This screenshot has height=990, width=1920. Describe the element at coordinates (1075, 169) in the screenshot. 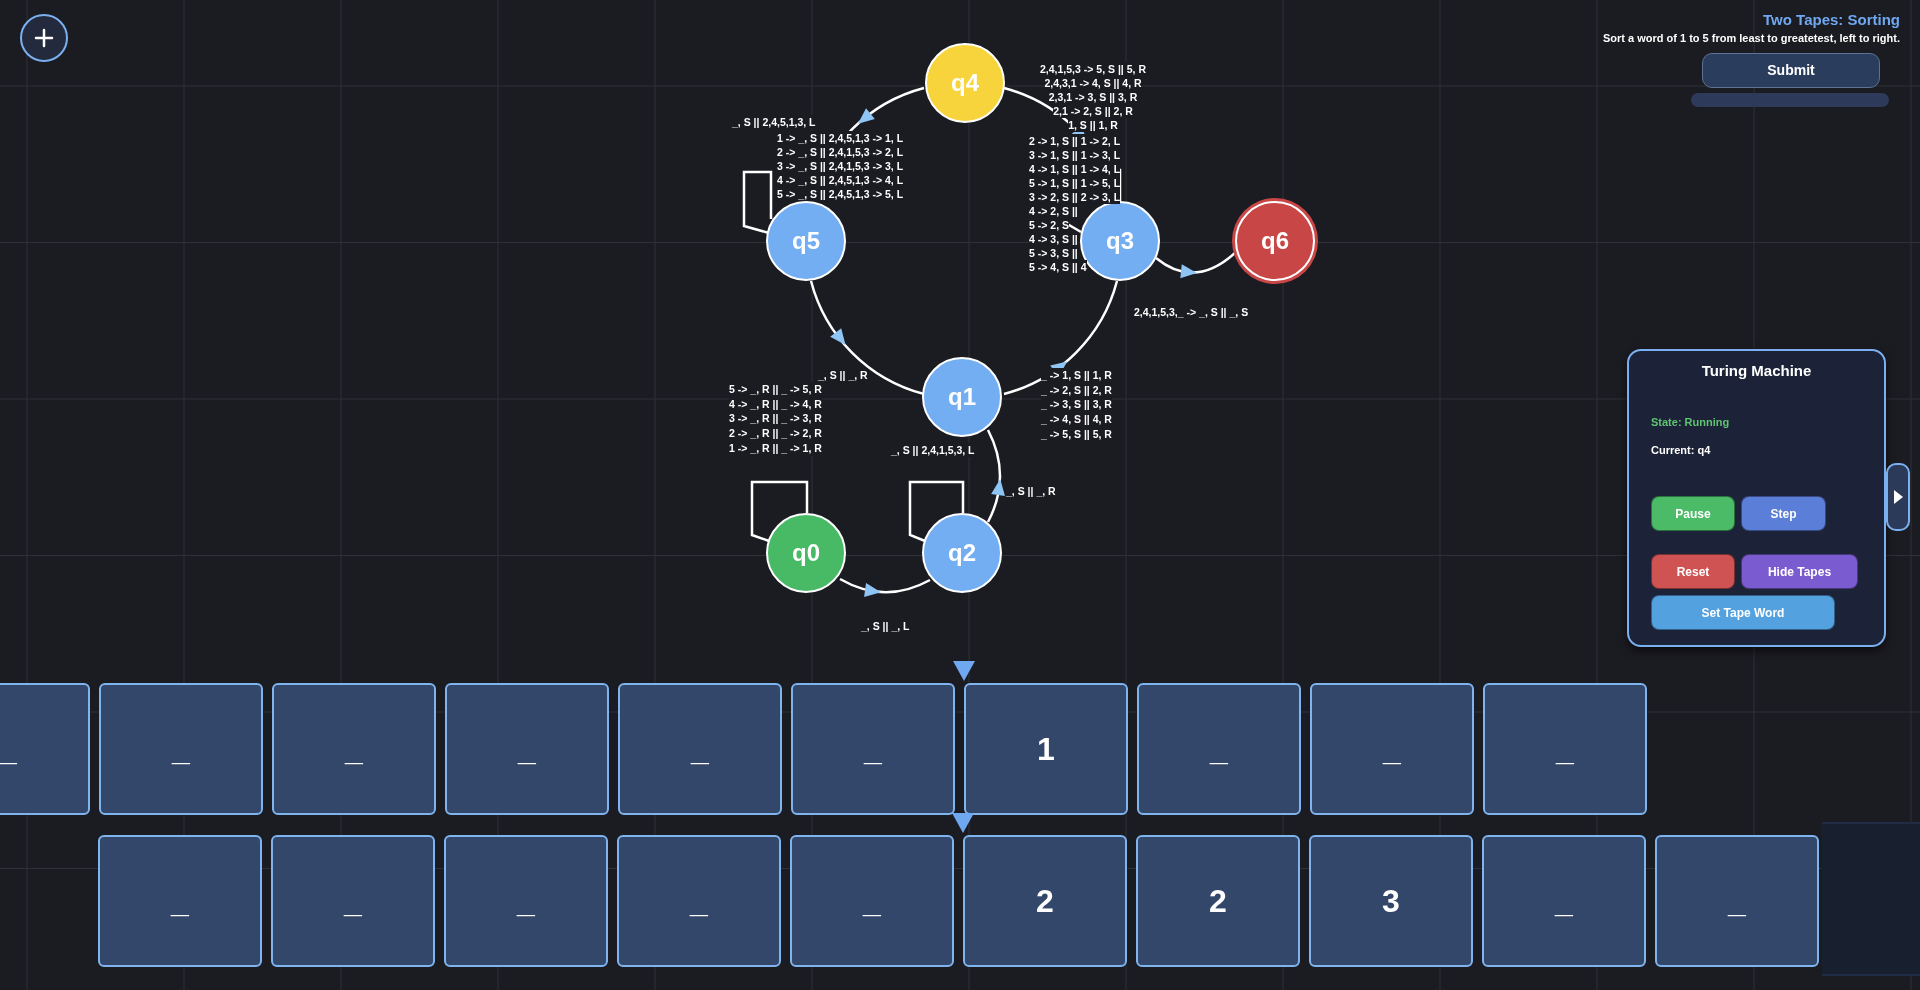

I see `transition-label: 4 -> 1, S || 1 -> 4, L` at that location.